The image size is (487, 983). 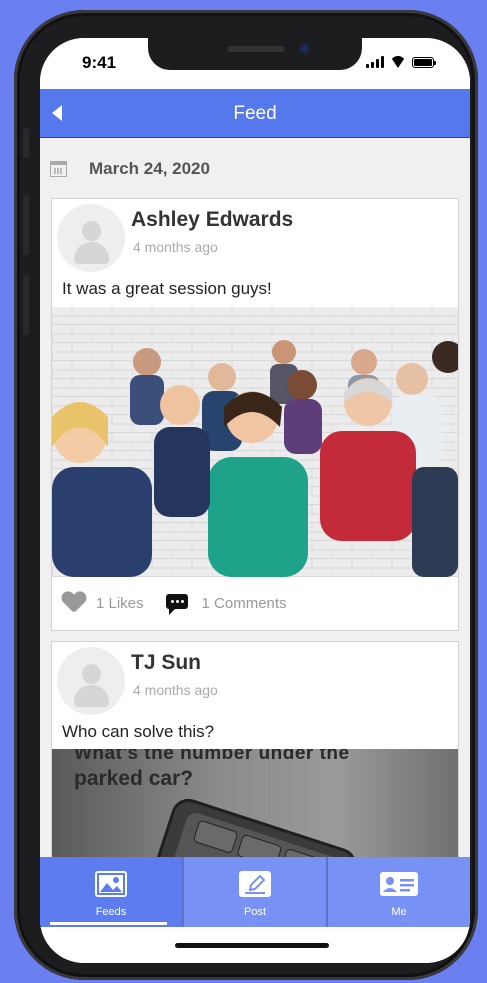 I want to click on calendar-icon, so click(x=58, y=169).